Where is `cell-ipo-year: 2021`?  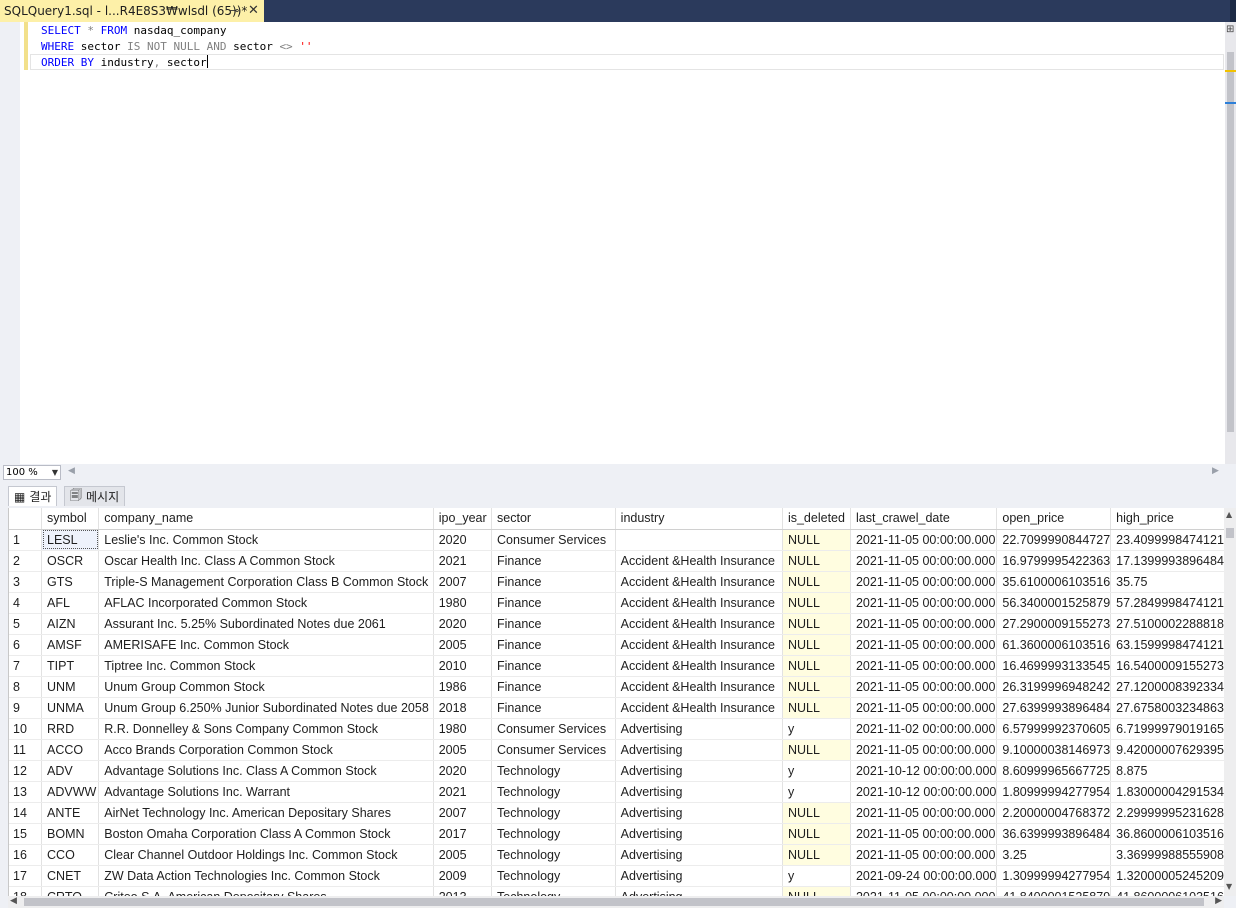
cell-ipo-year: 2021 is located at coordinates (463, 792).